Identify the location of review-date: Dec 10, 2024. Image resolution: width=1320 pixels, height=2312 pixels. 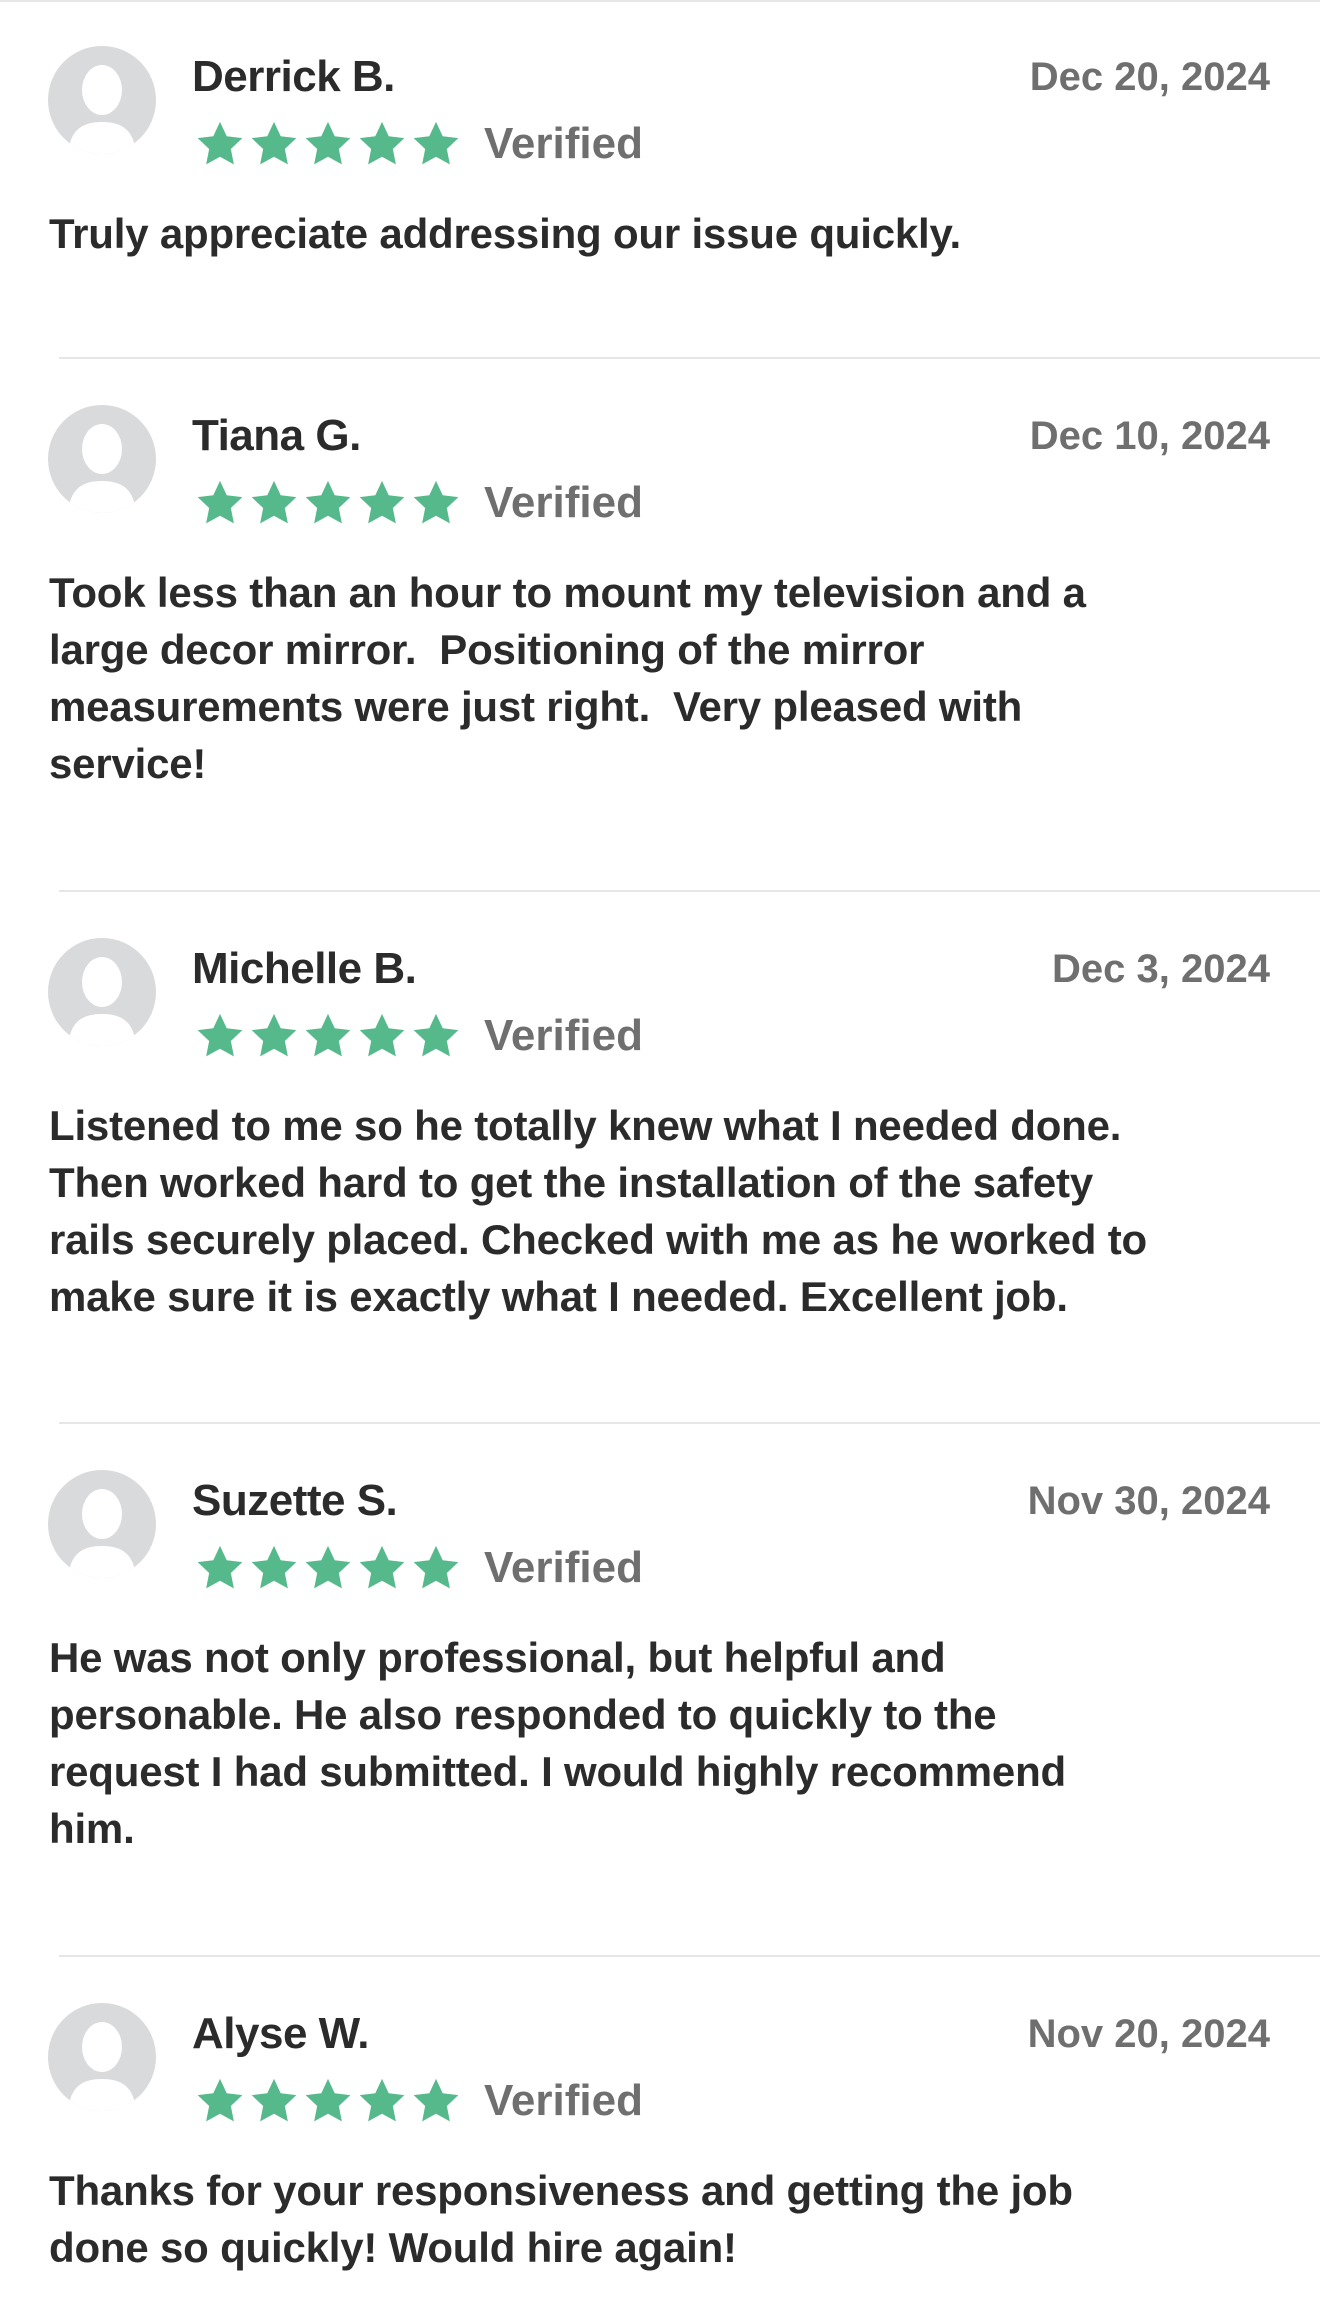
(1149, 436).